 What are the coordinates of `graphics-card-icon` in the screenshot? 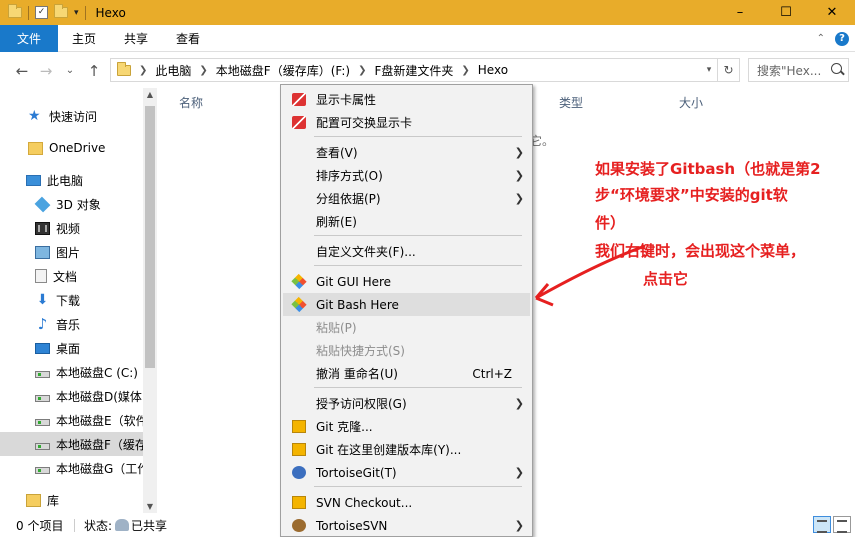 It's located at (299, 122).